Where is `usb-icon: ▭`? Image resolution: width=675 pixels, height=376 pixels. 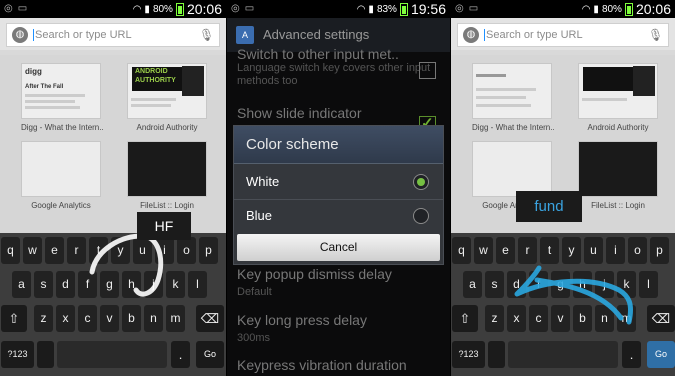
usb-icon: ▭ is located at coordinates (249, 8).